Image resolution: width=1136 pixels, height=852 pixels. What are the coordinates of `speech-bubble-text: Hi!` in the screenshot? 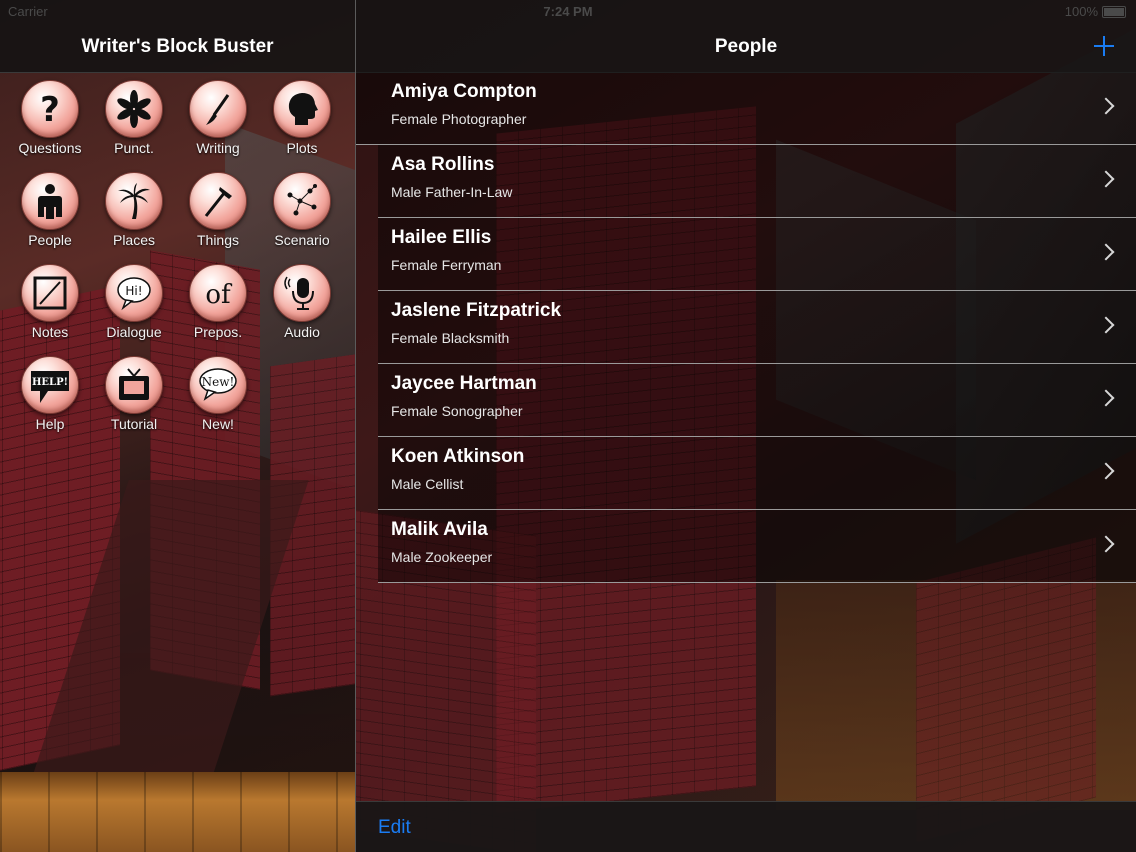 It's located at (133, 291).